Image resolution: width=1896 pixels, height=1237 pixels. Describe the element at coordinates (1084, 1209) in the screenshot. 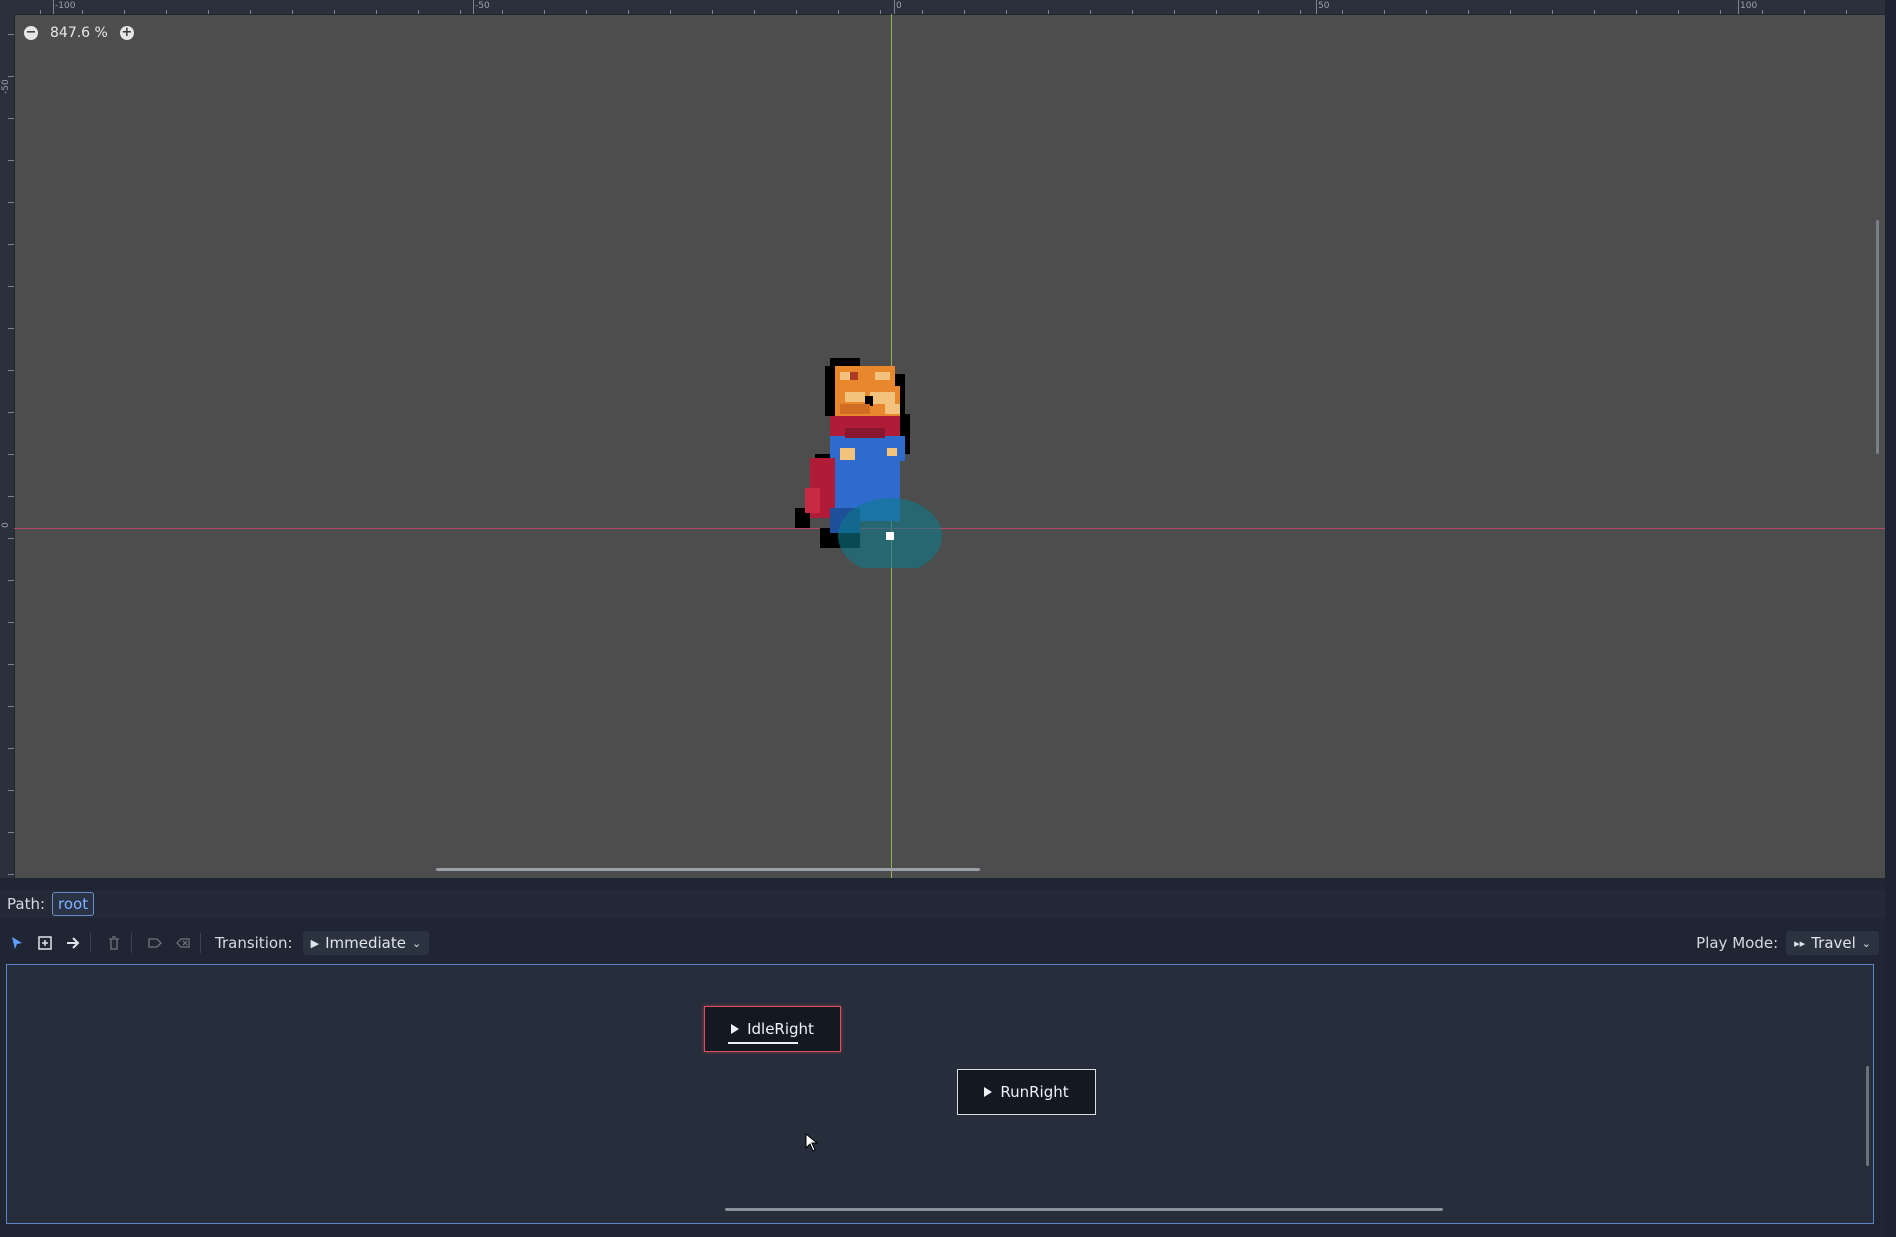

I see `graph-horizontal-scrollbar` at that location.